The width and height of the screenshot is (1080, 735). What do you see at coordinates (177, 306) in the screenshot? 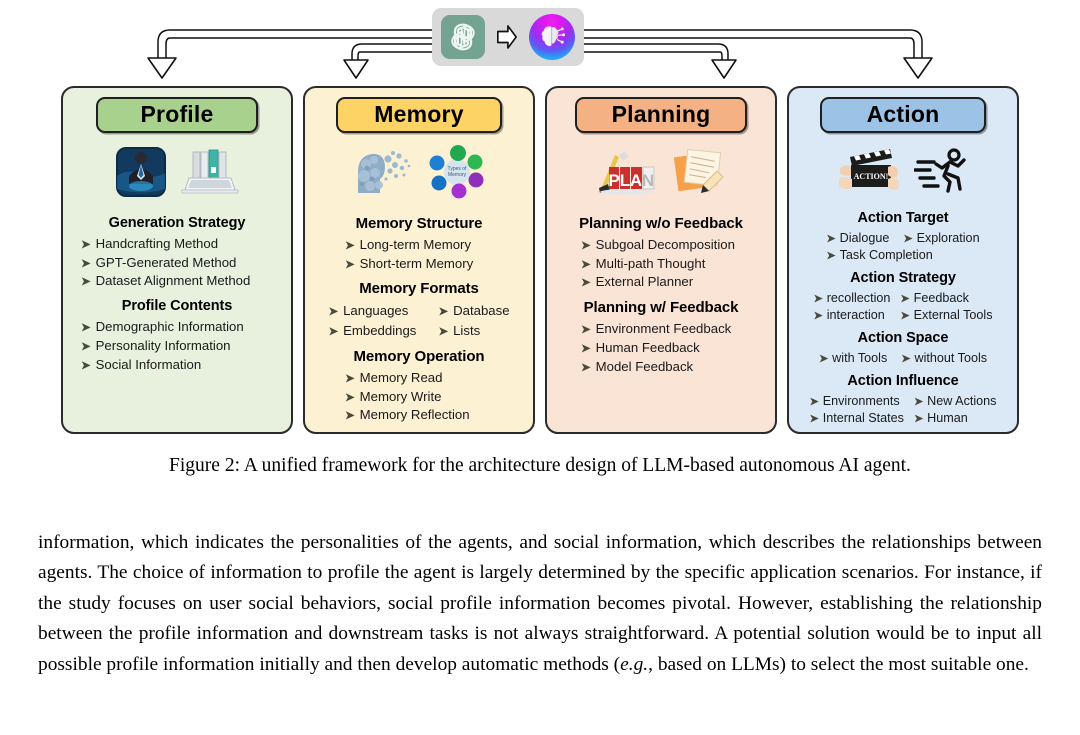
I see `section-title: Profile Contents` at bounding box center [177, 306].